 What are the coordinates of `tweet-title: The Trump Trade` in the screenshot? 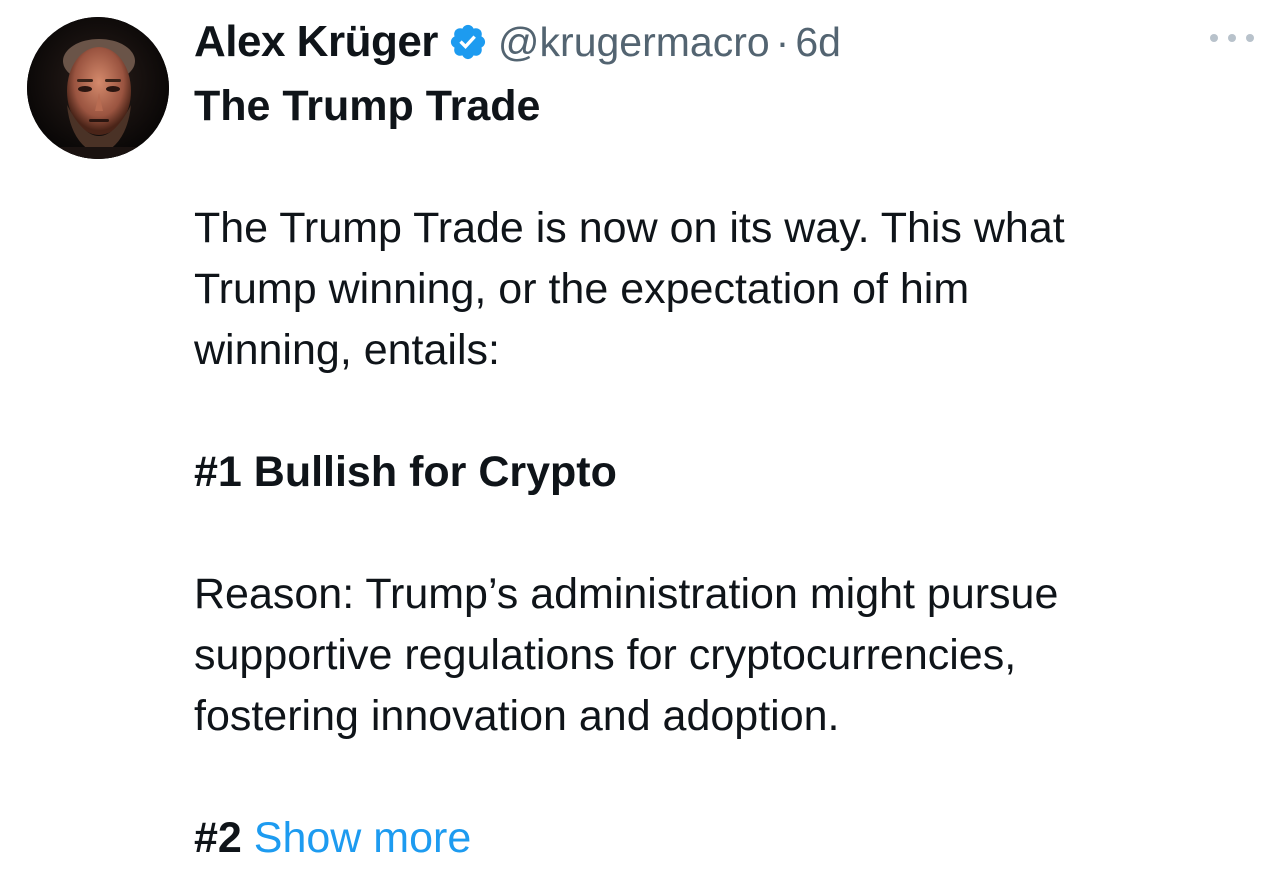 It's located at (367, 106).